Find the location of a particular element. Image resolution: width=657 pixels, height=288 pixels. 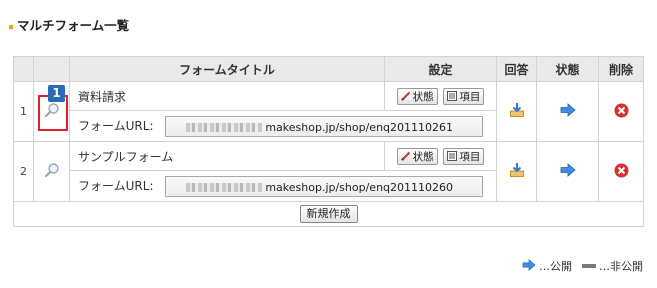

footer-cell: 新規作成 is located at coordinates (328, 214).